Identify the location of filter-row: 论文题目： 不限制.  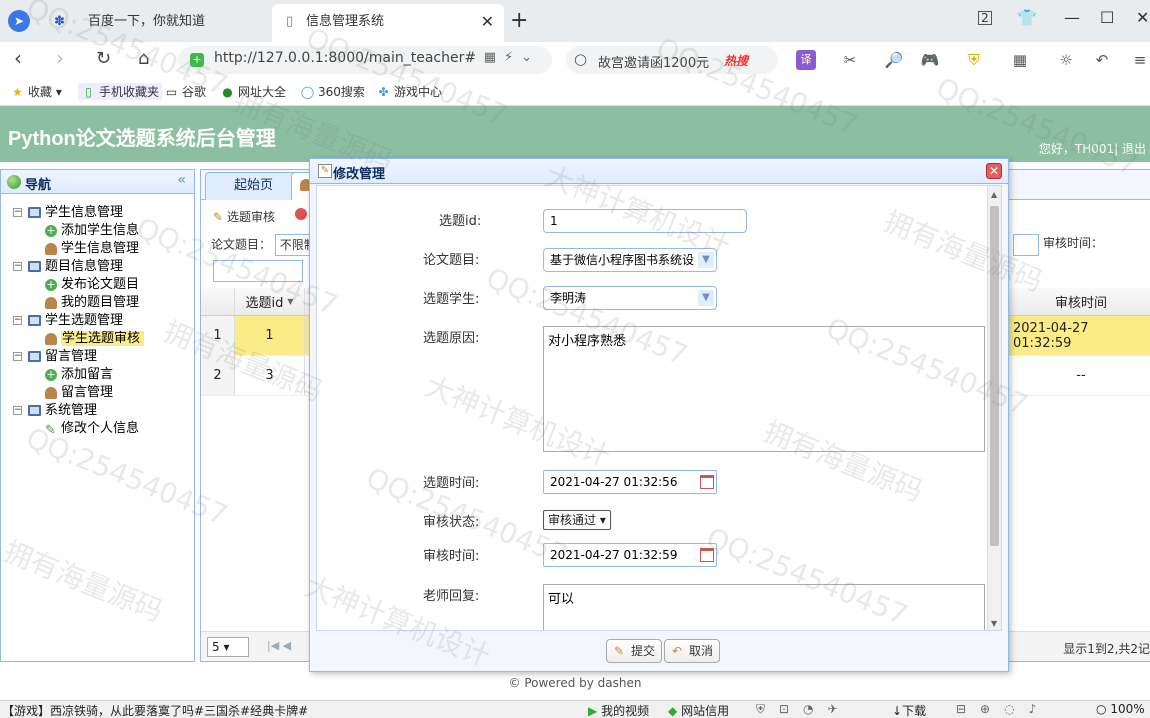
(263, 245).